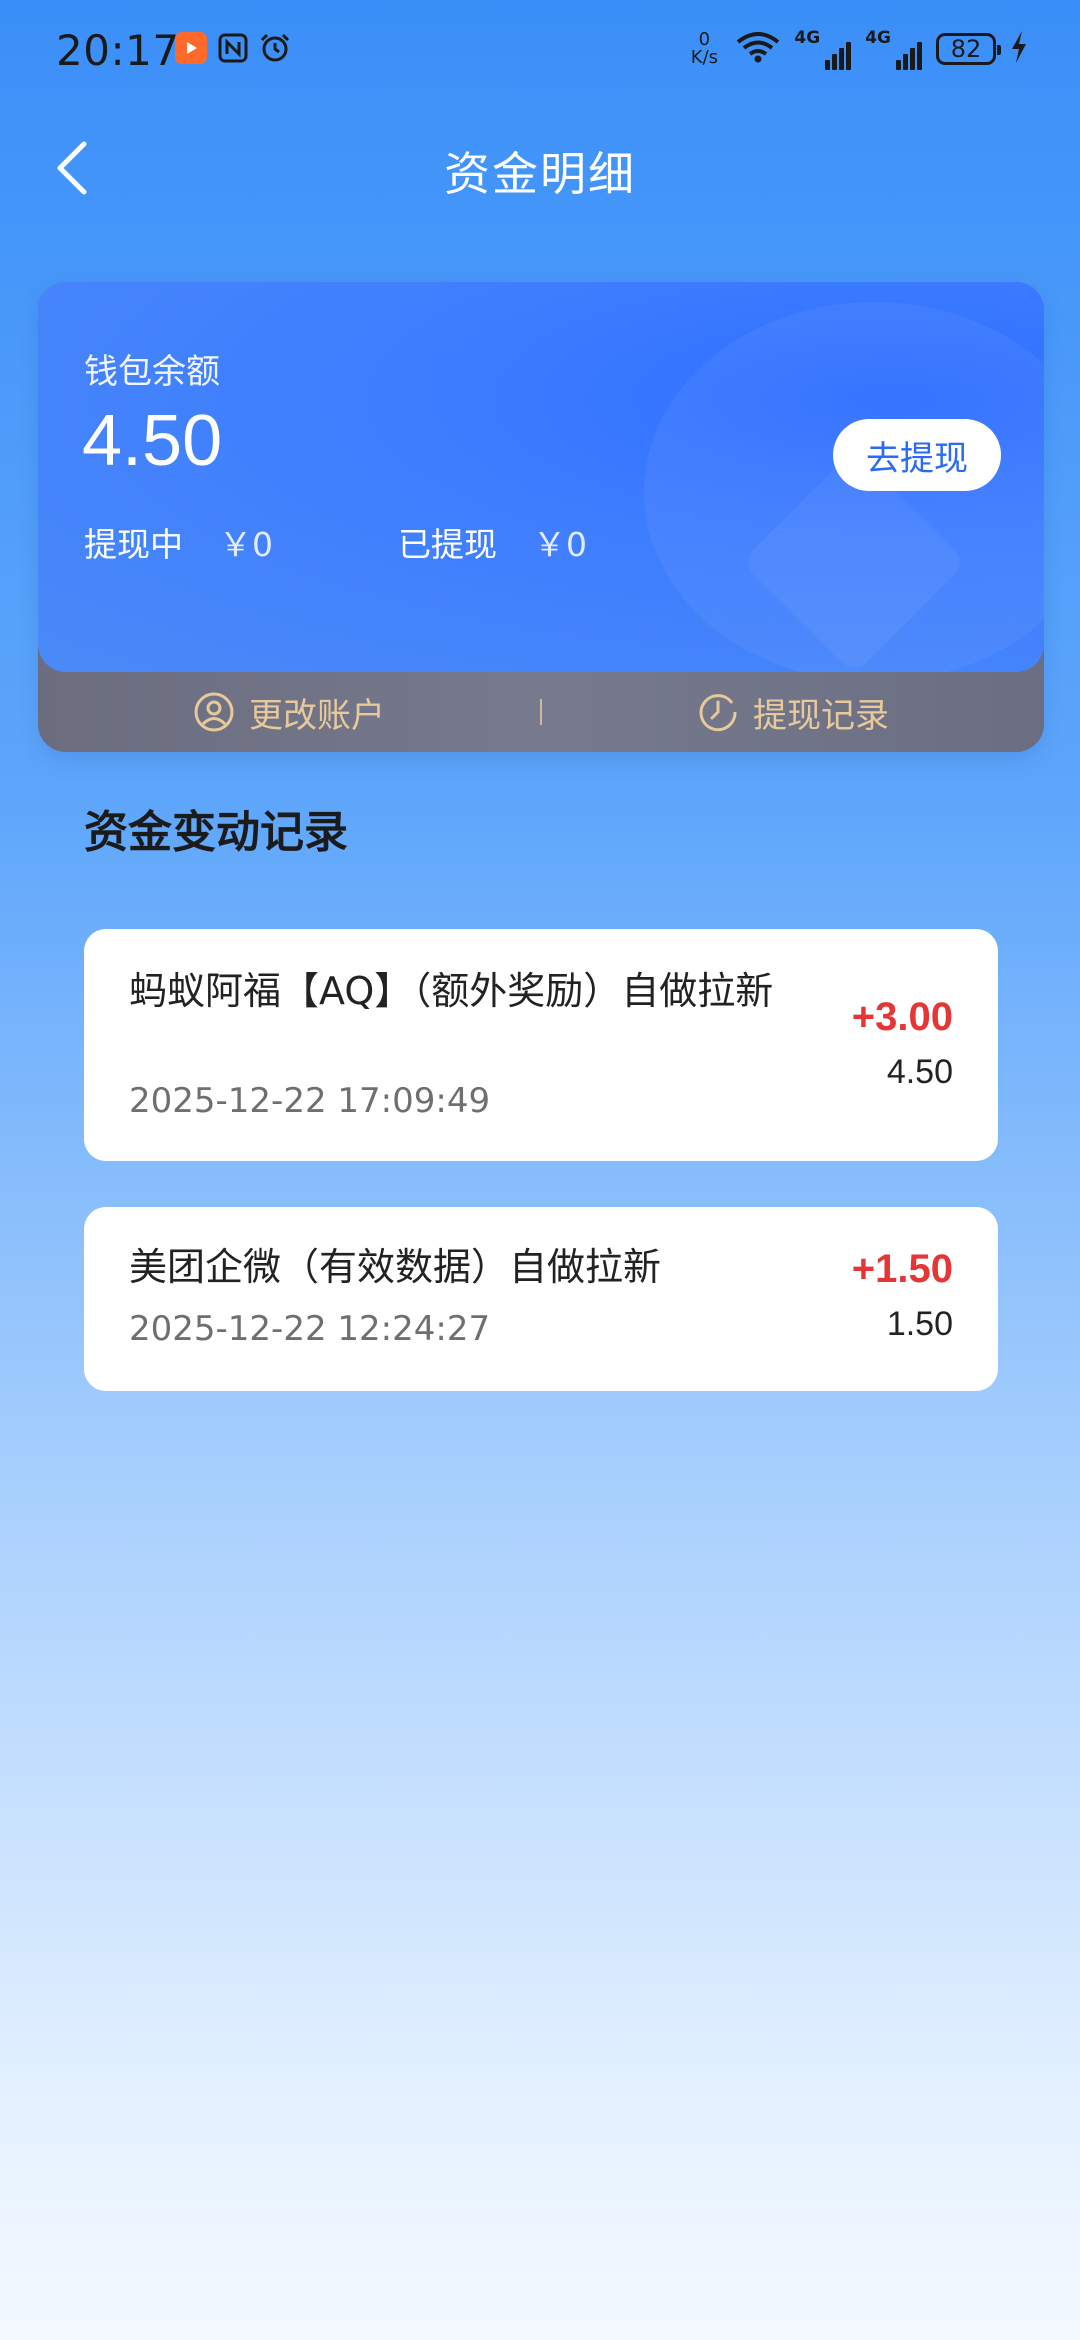  I want to click on status-left-icons, so click(233, 48).